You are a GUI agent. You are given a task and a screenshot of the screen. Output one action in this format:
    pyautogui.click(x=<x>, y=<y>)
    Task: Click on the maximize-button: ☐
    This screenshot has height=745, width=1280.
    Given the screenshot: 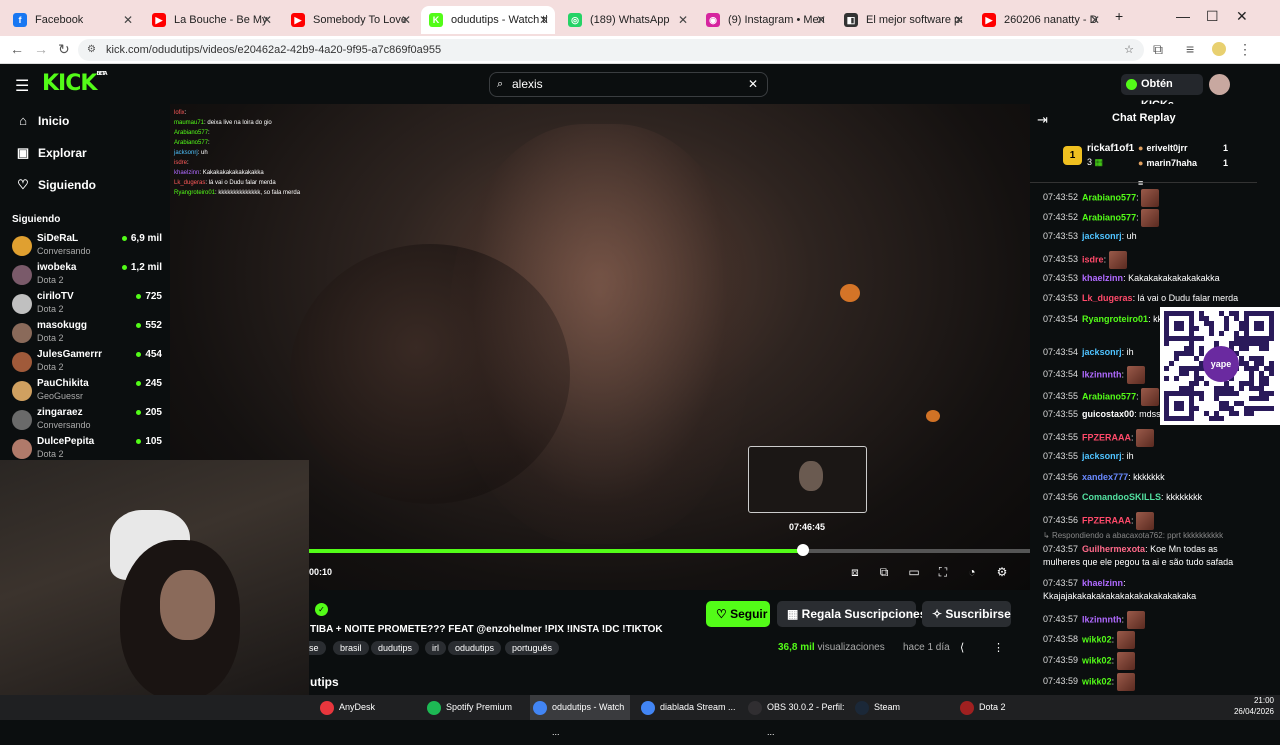 What is the action you would take?
    pyautogui.click(x=1212, y=16)
    